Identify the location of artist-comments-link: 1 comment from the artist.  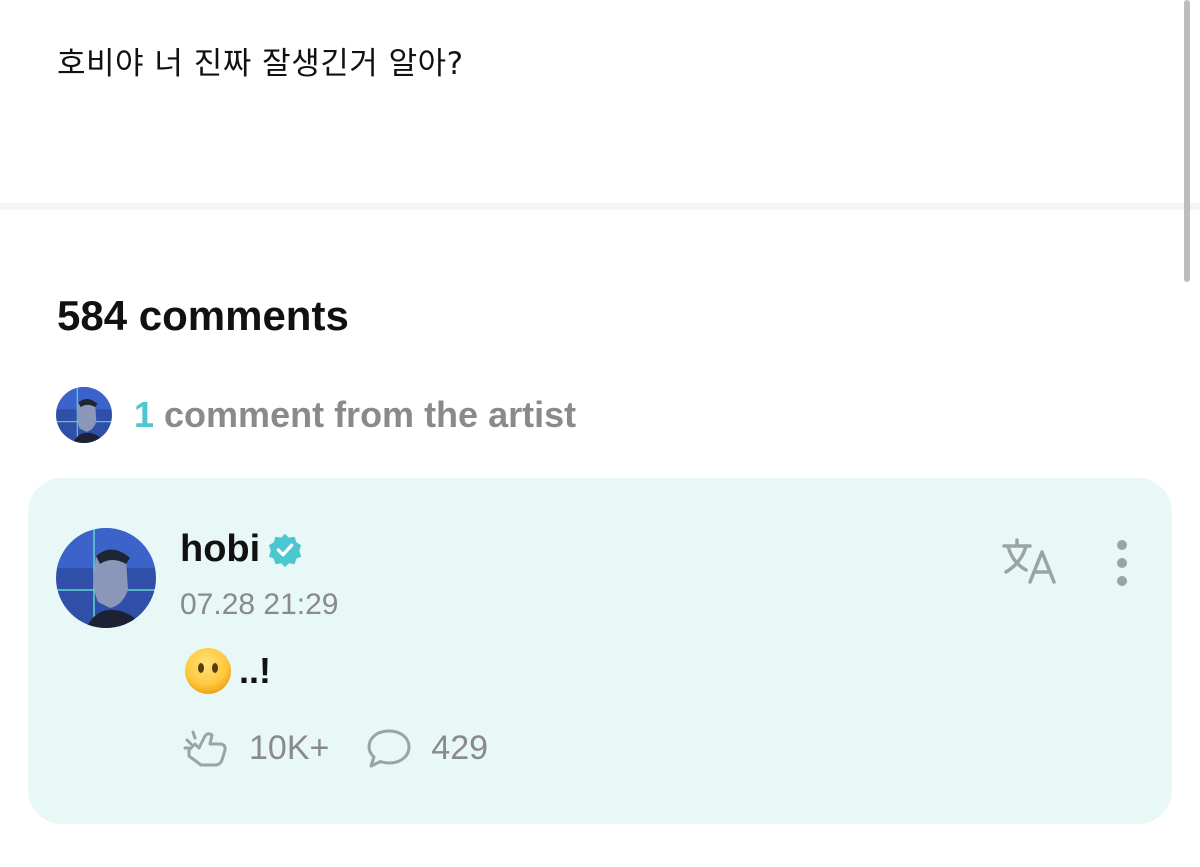
(316, 415).